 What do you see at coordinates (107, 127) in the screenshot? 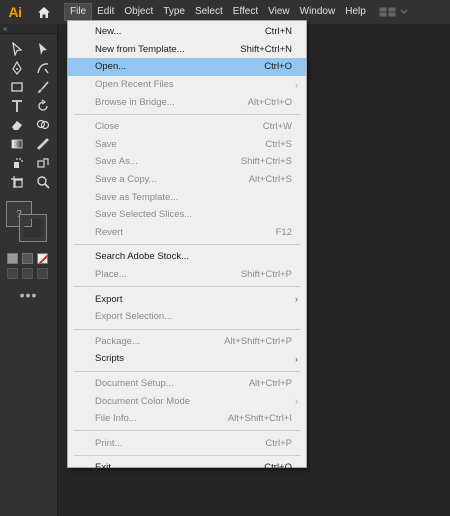
I see `menu-item-label: Close` at bounding box center [107, 127].